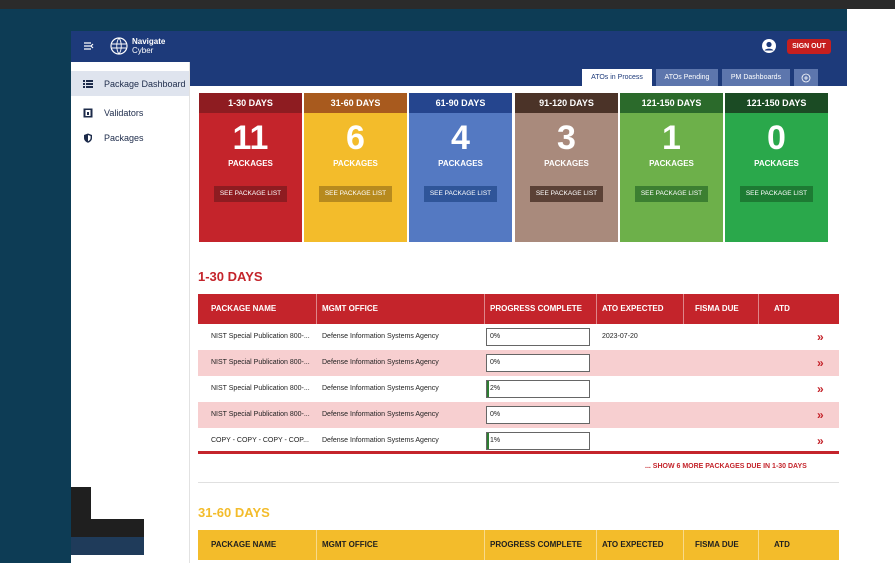 Image resolution: width=895 pixels, height=563 pixels. What do you see at coordinates (518, 452) in the screenshot?
I see `section-divider` at bounding box center [518, 452].